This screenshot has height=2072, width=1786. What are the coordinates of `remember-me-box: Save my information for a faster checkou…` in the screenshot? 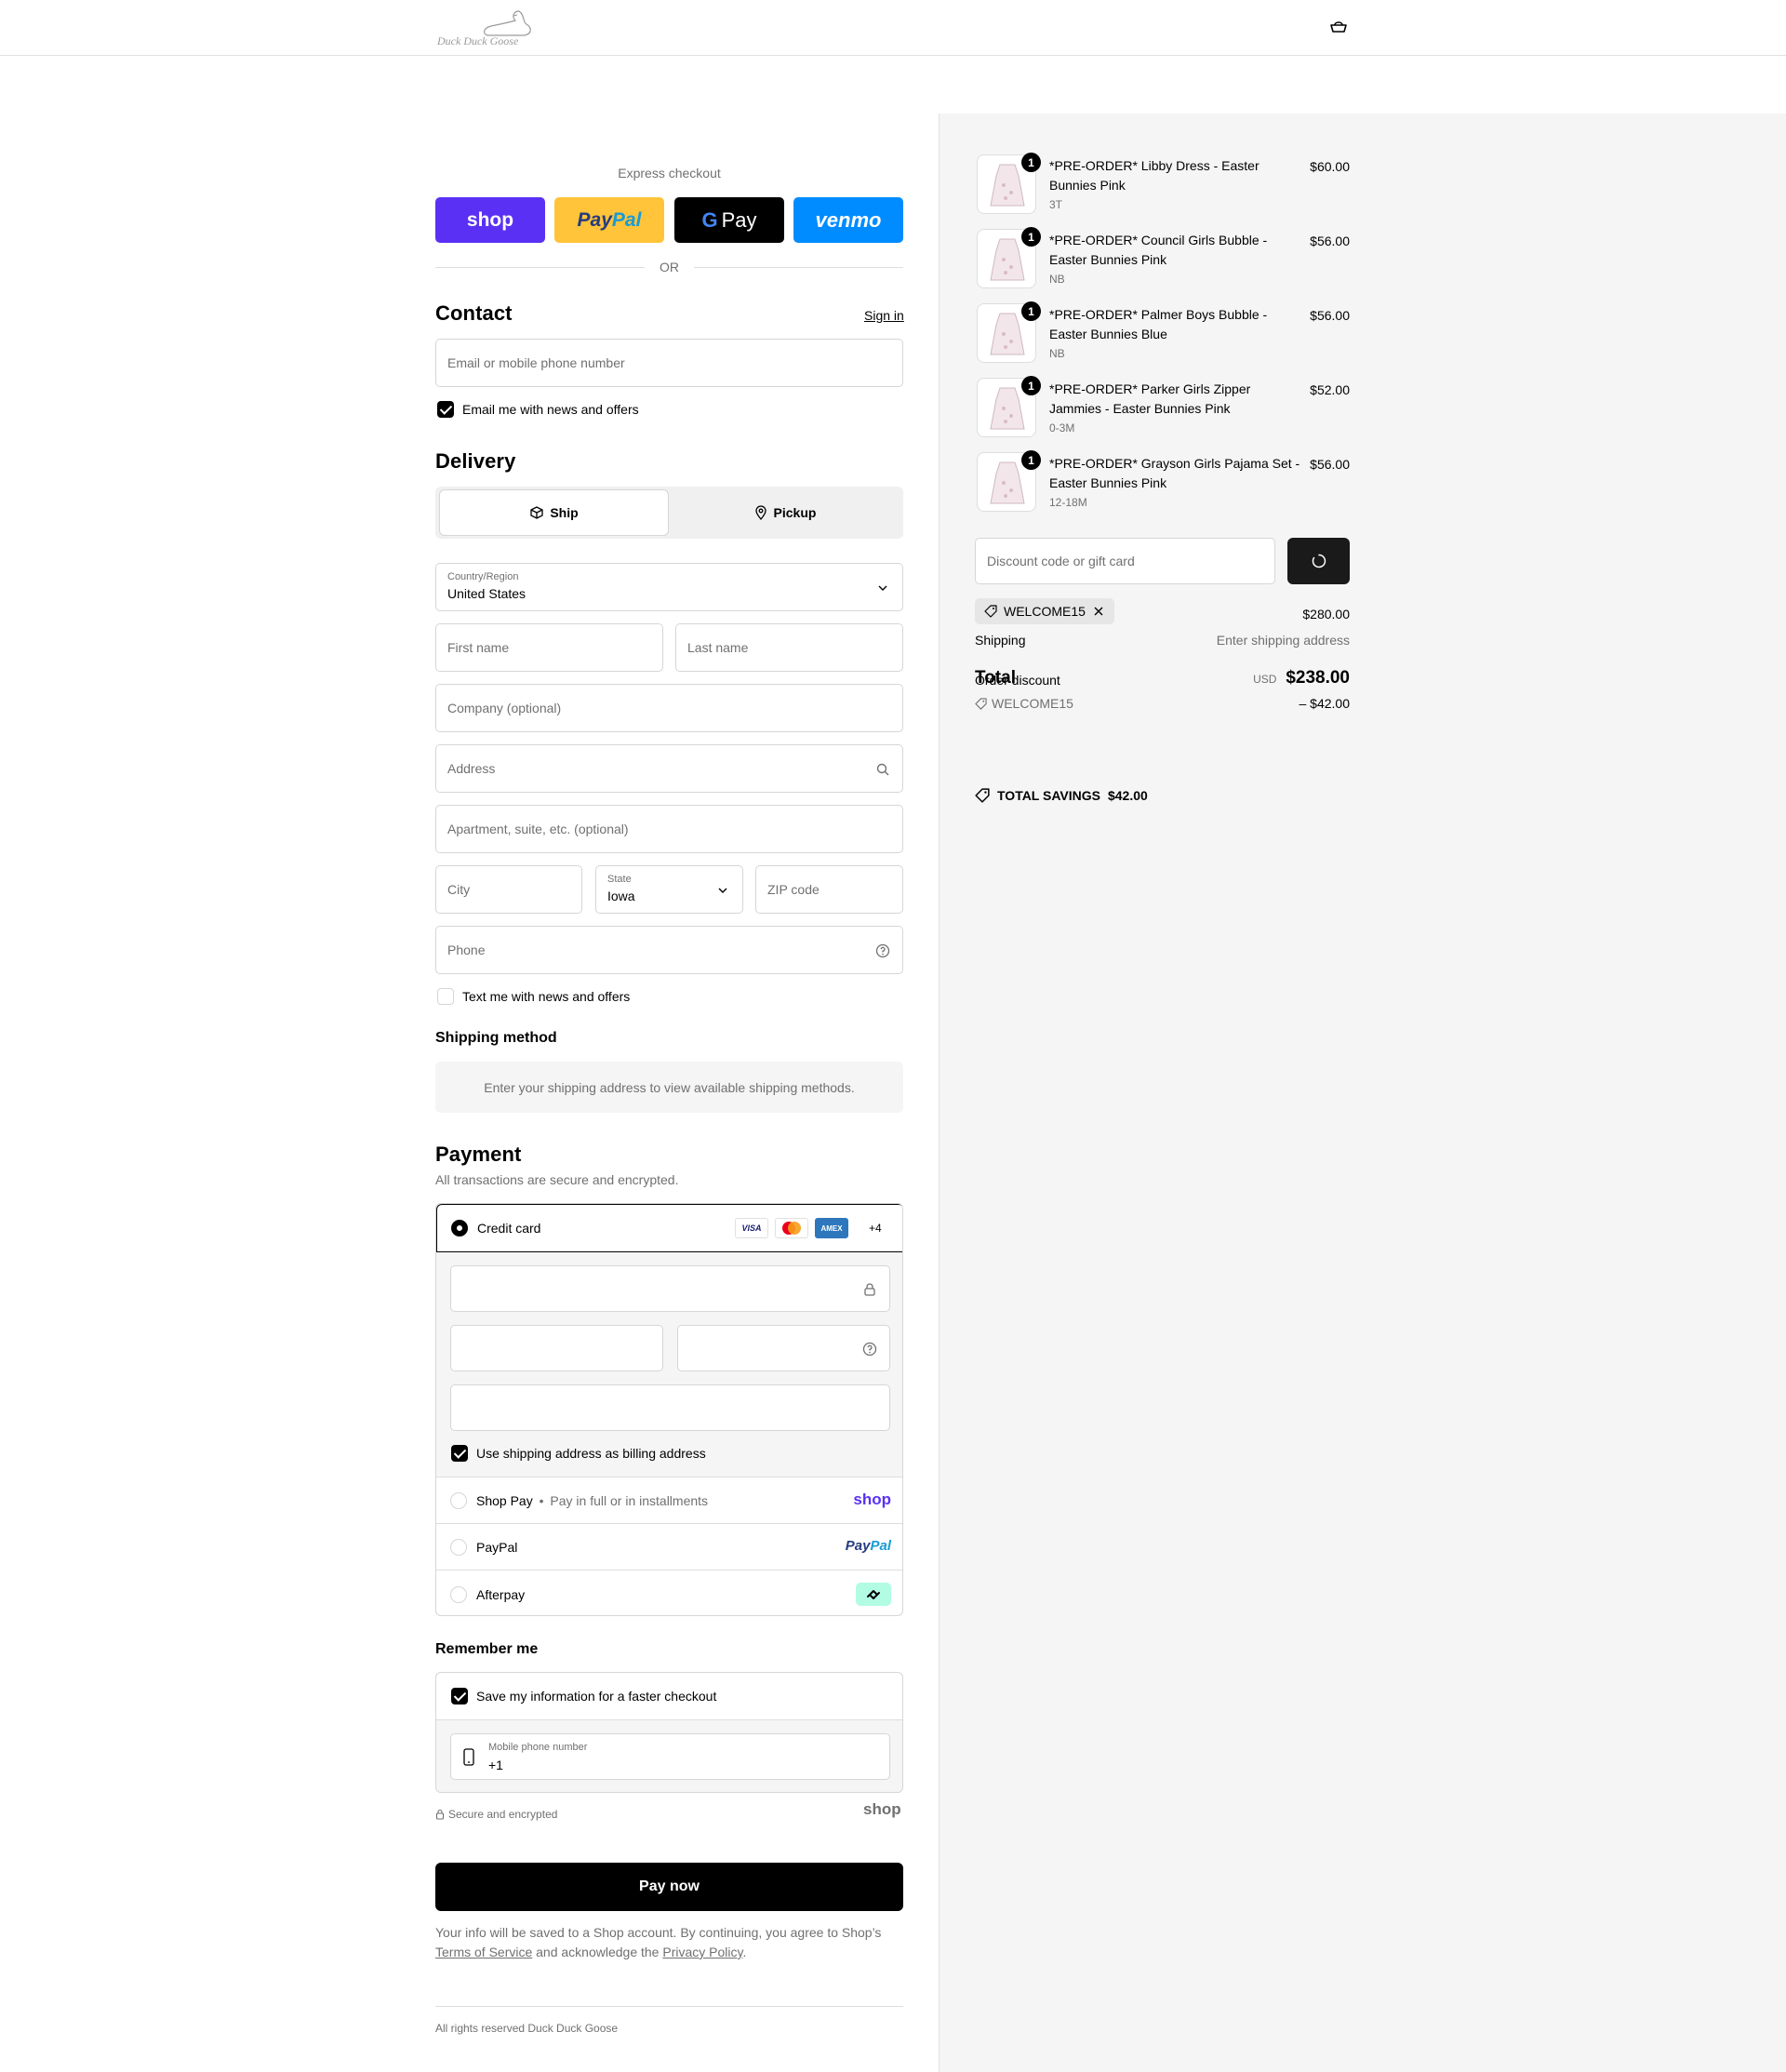 It's located at (669, 1733).